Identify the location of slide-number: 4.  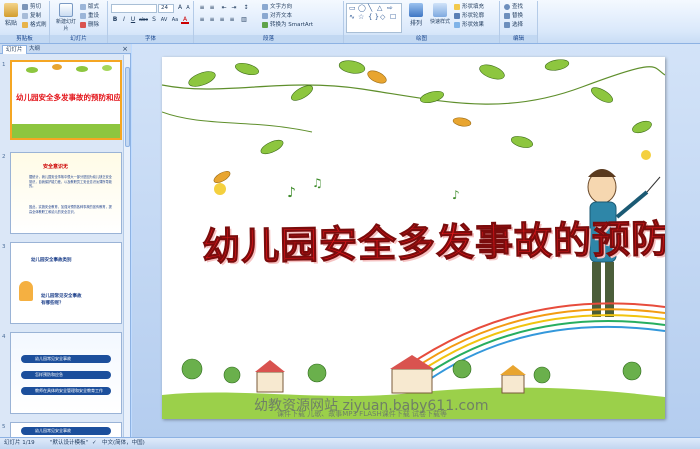
(4, 337).